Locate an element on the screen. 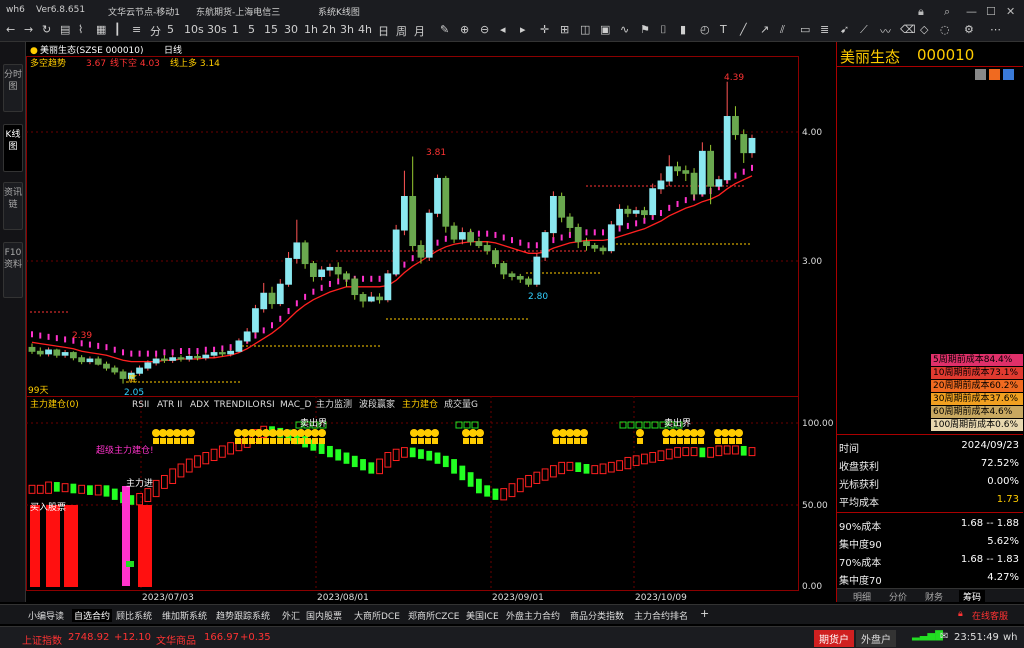  close-icon: ✕ is located at coordinates (1010, 11).